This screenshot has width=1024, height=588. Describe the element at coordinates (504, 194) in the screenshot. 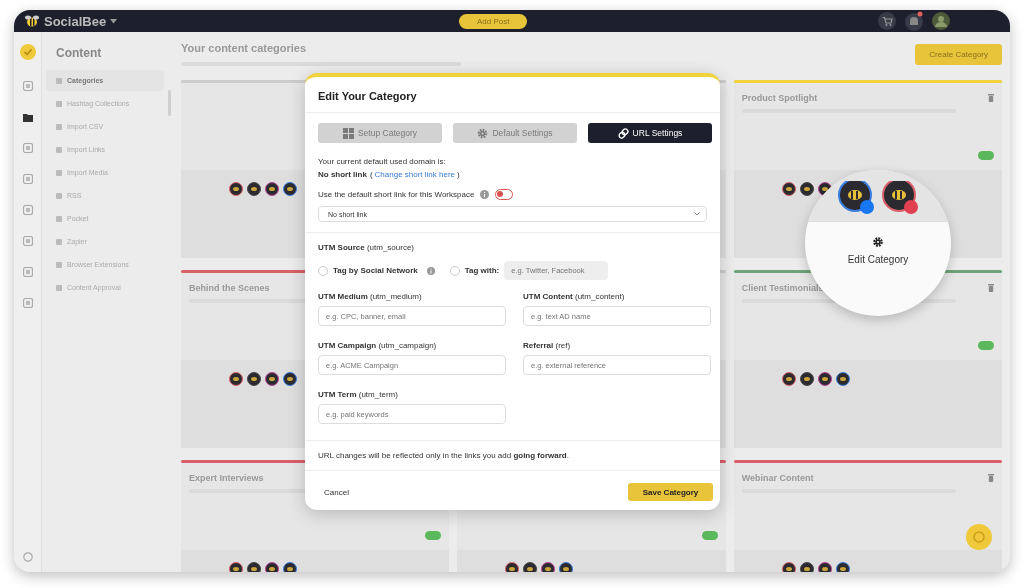

I see `short-link-toggle` at that location.